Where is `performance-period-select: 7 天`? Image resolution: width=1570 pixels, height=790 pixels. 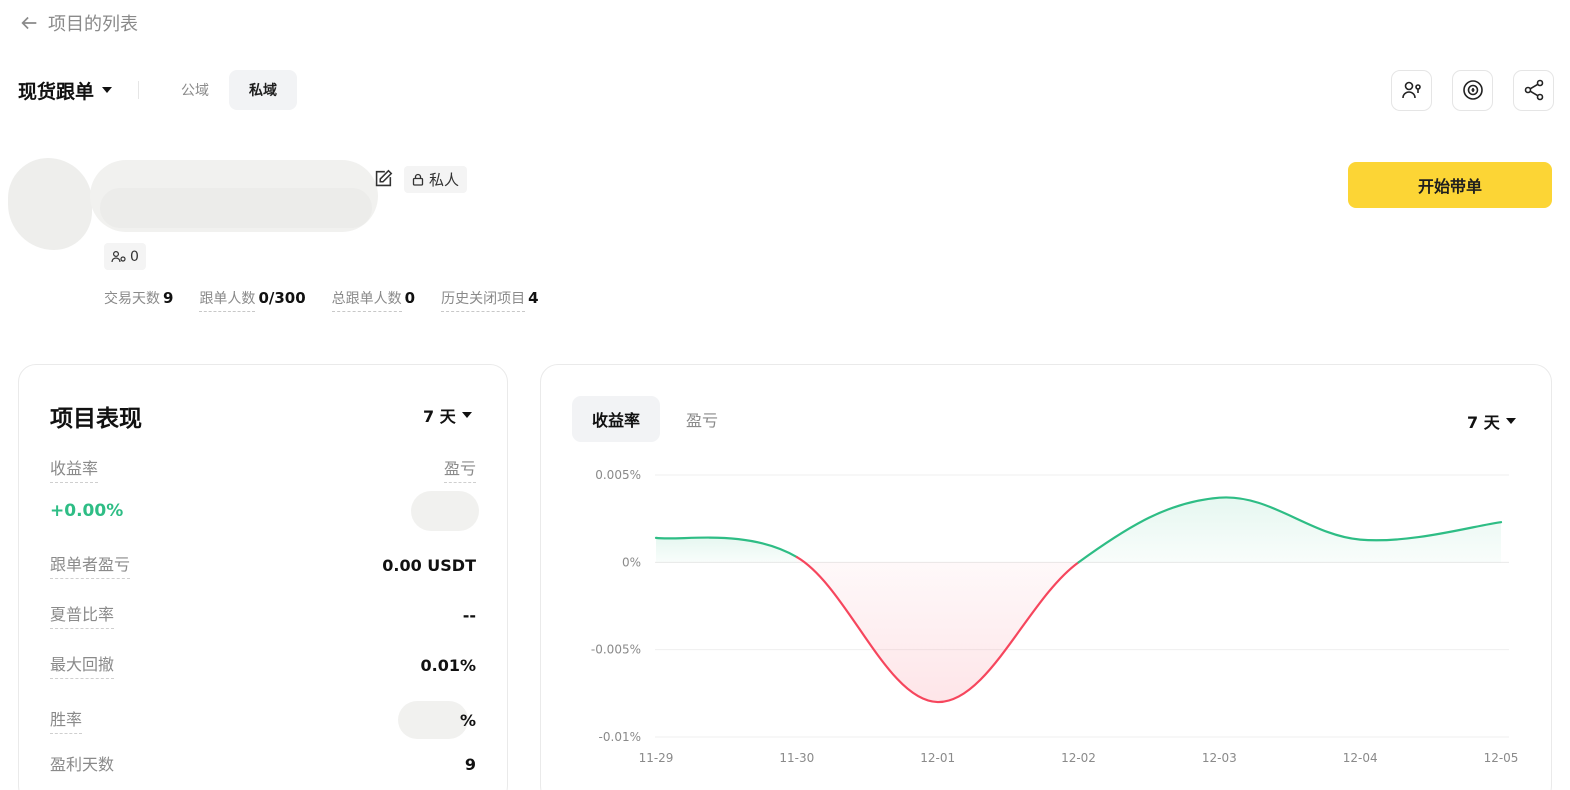 performance-period-select: 7 天 is located at coordinates (447, 415).